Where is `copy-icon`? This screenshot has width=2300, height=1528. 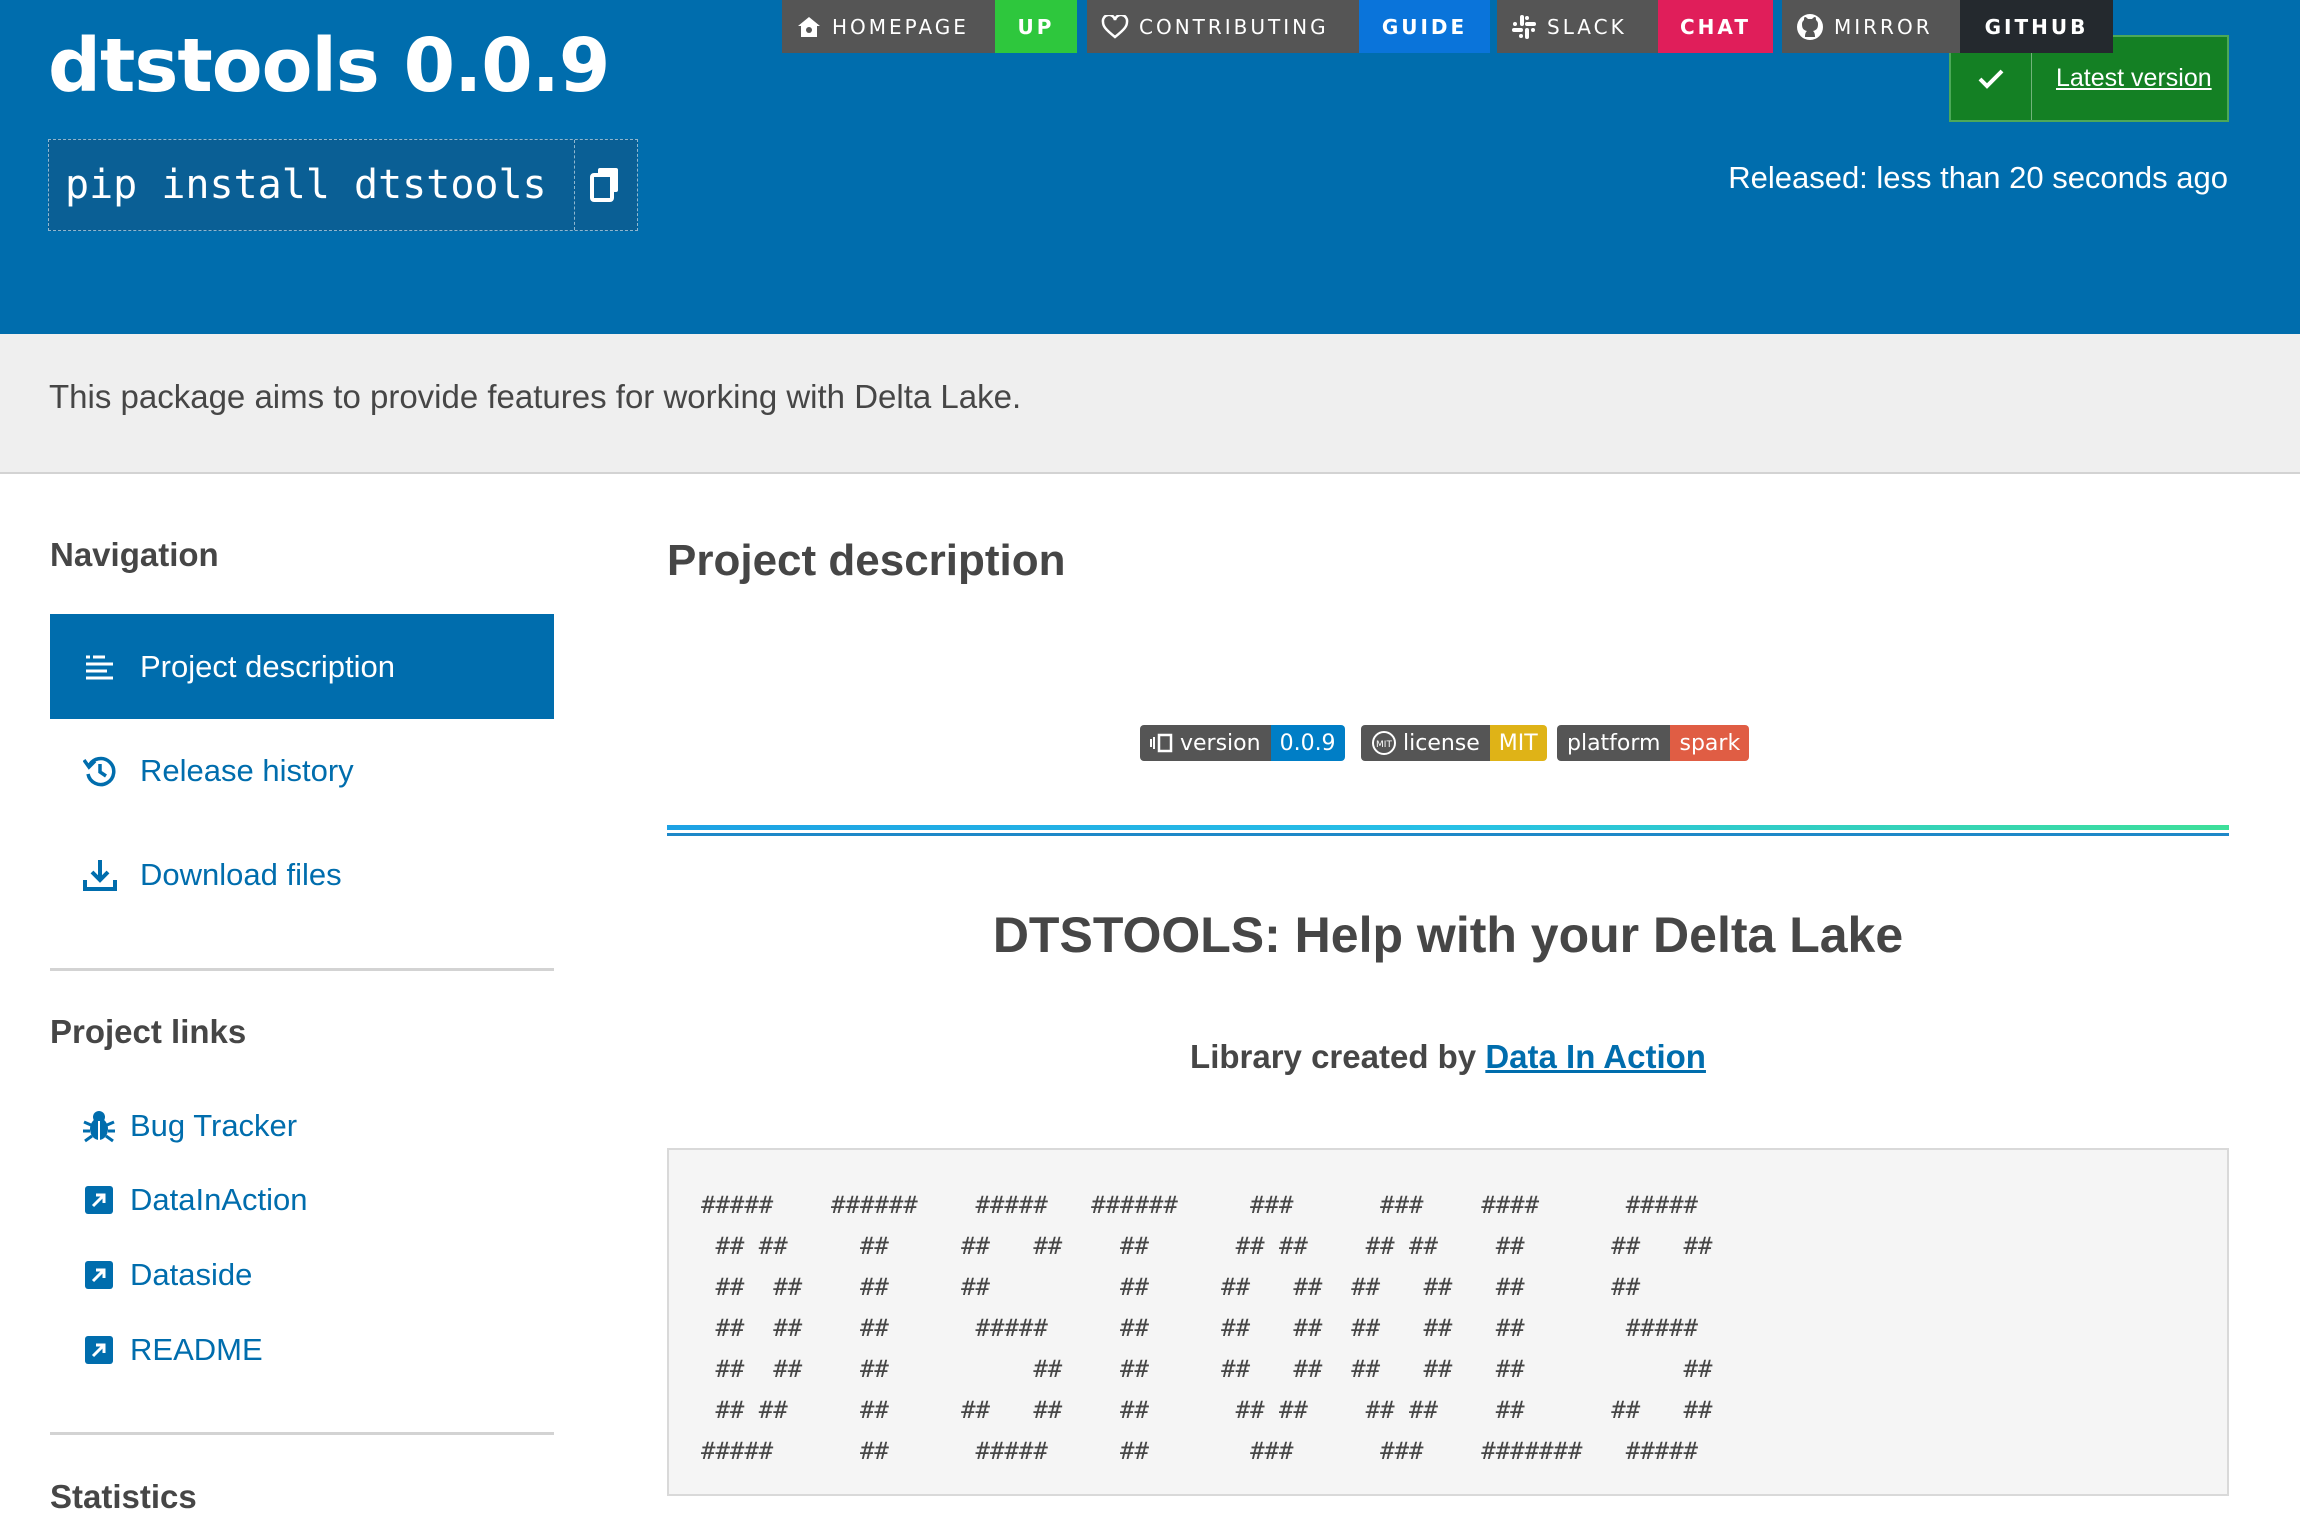
copy-icon is located at coordinates (604, 185).